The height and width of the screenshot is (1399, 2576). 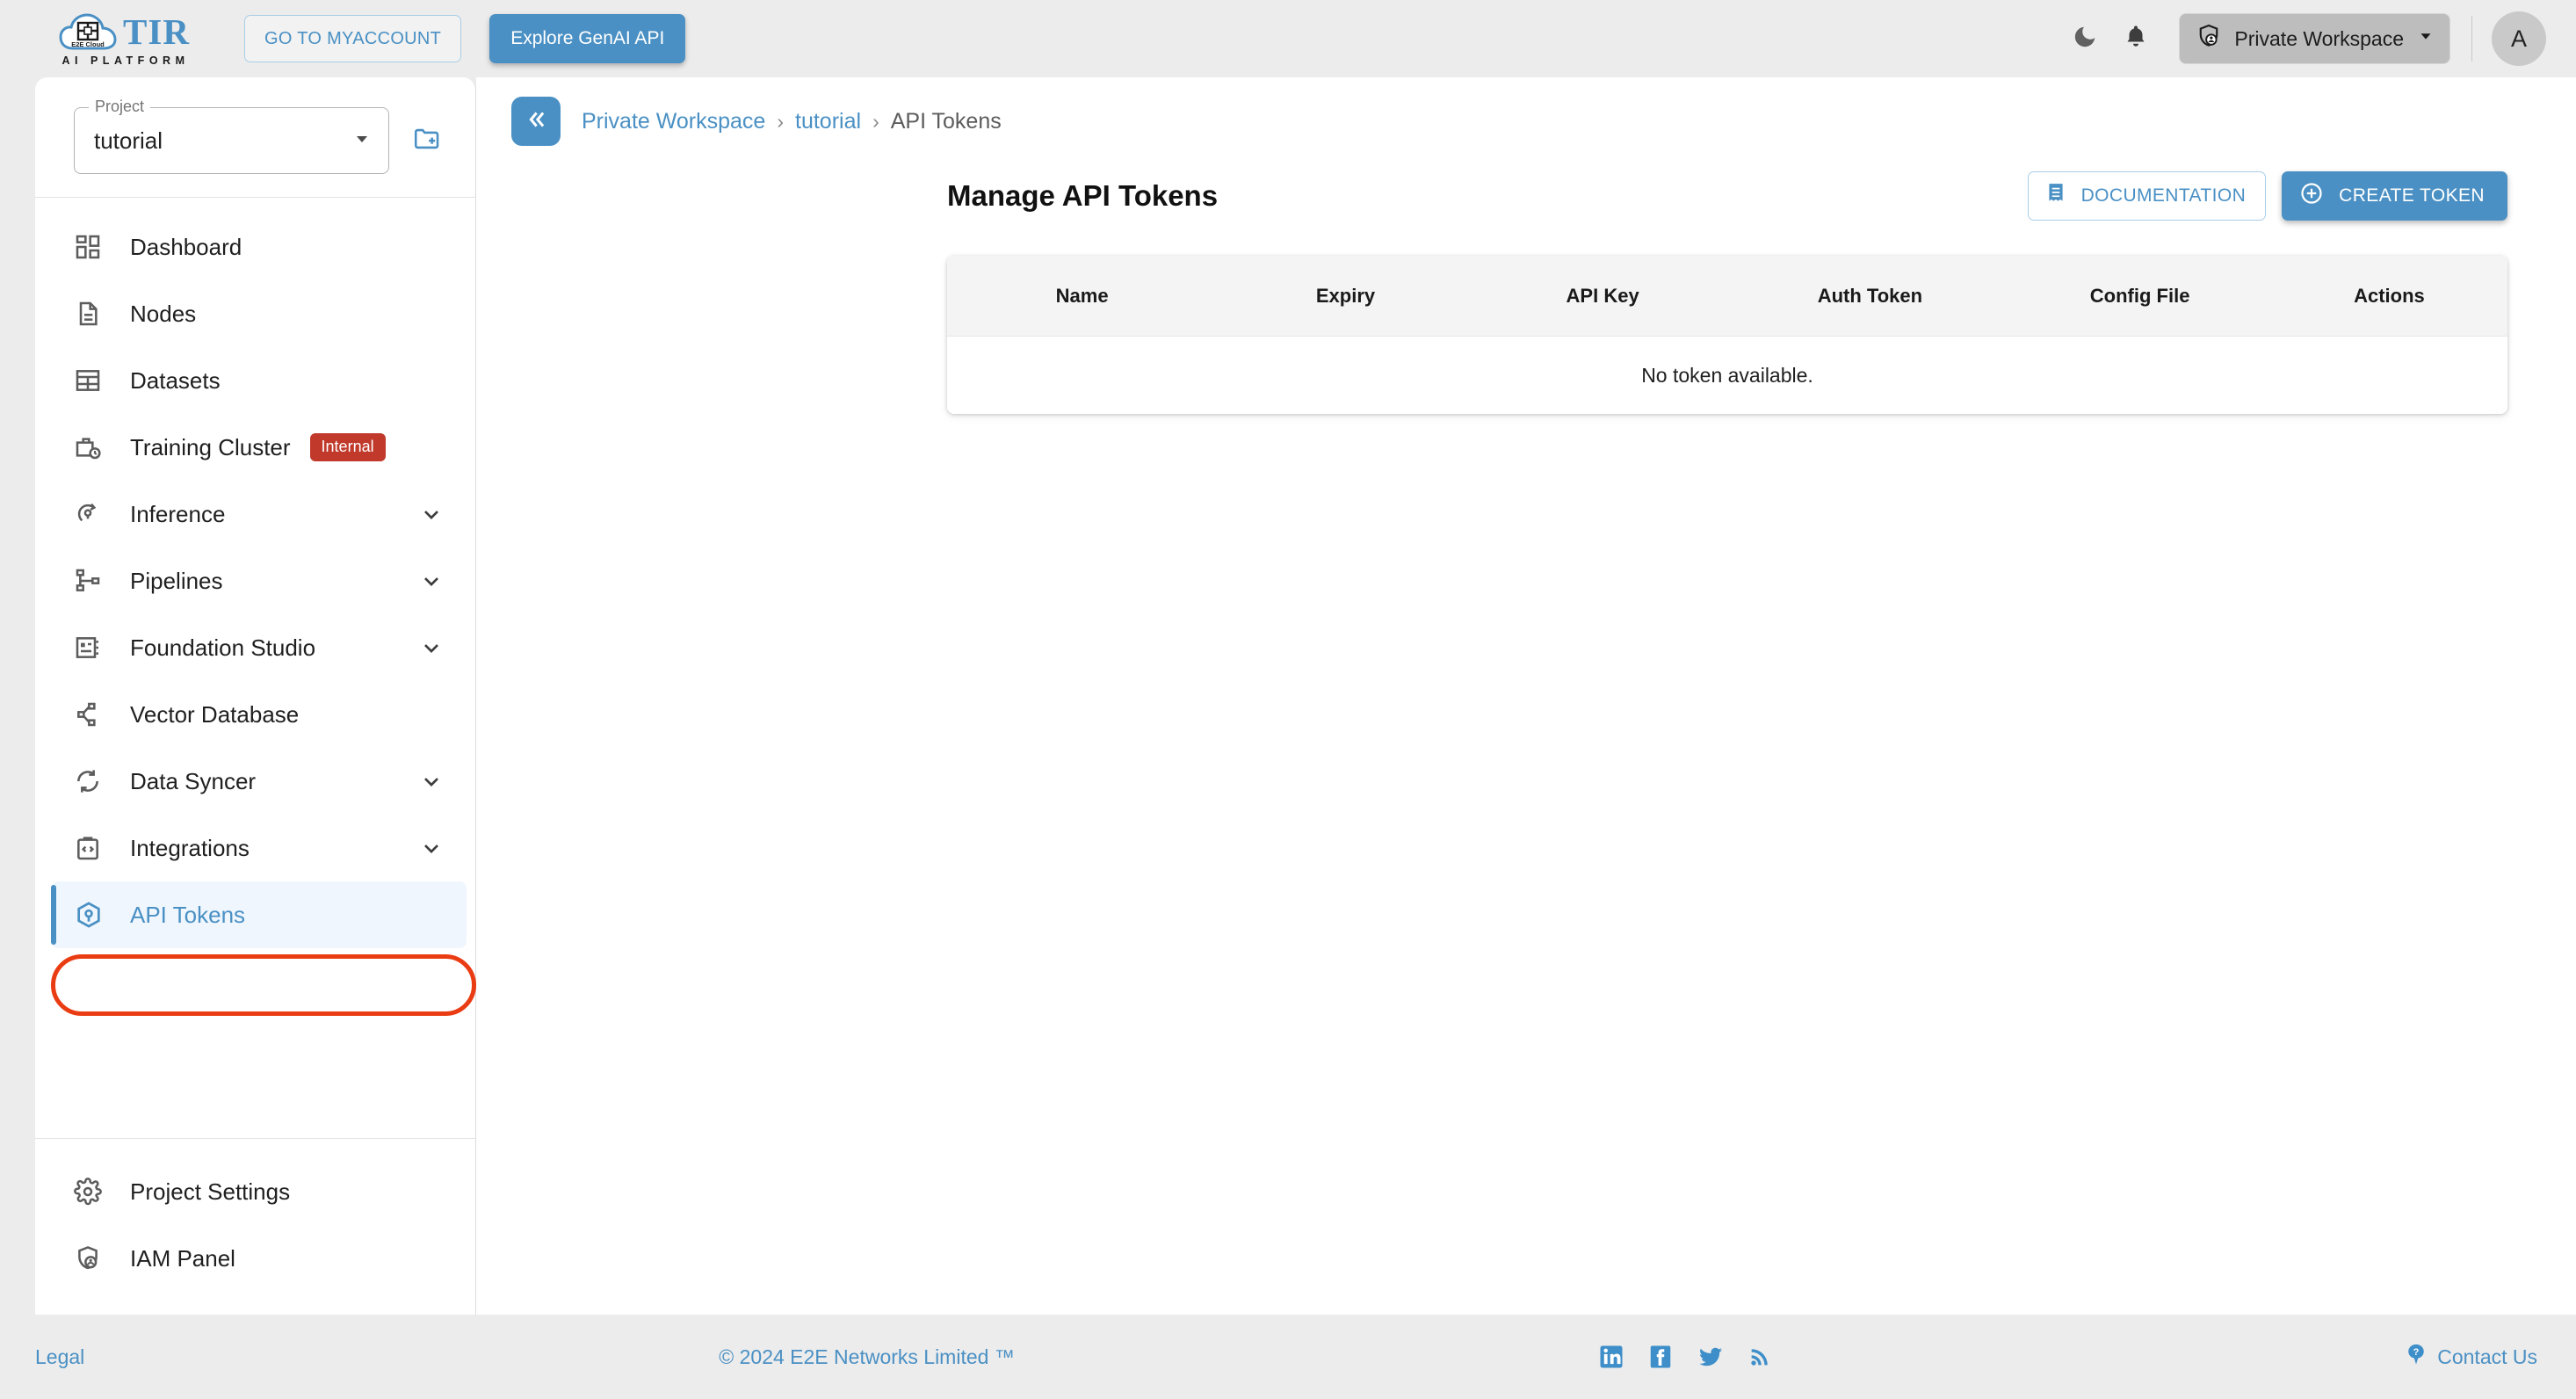 I want to click on column-header-config-file: Config File, so click(x=2139, y=295).